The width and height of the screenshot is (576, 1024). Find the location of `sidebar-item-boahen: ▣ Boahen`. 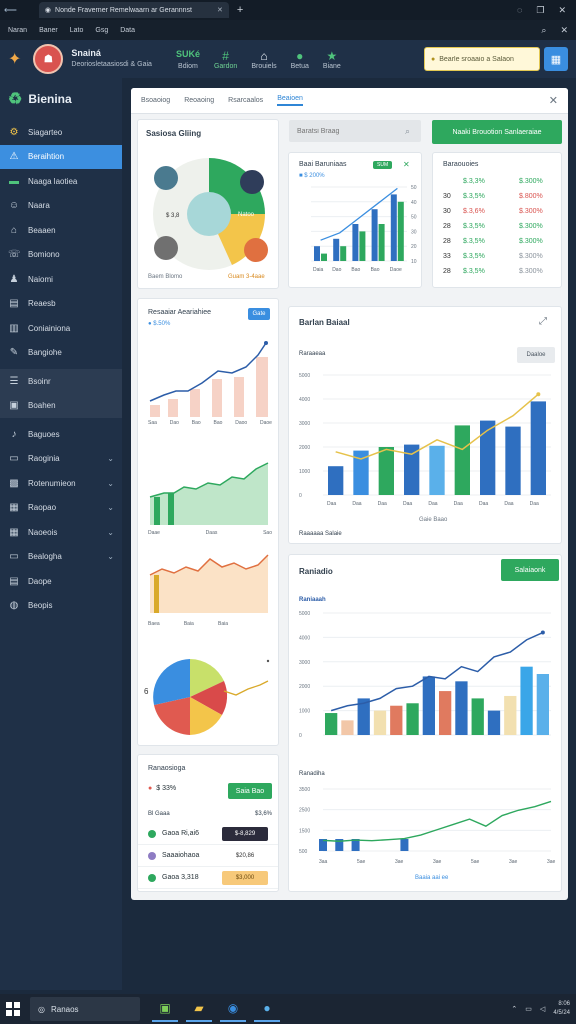

sidebar-item-boahen: ▣ Boahen is located at coordinates (61, 405).